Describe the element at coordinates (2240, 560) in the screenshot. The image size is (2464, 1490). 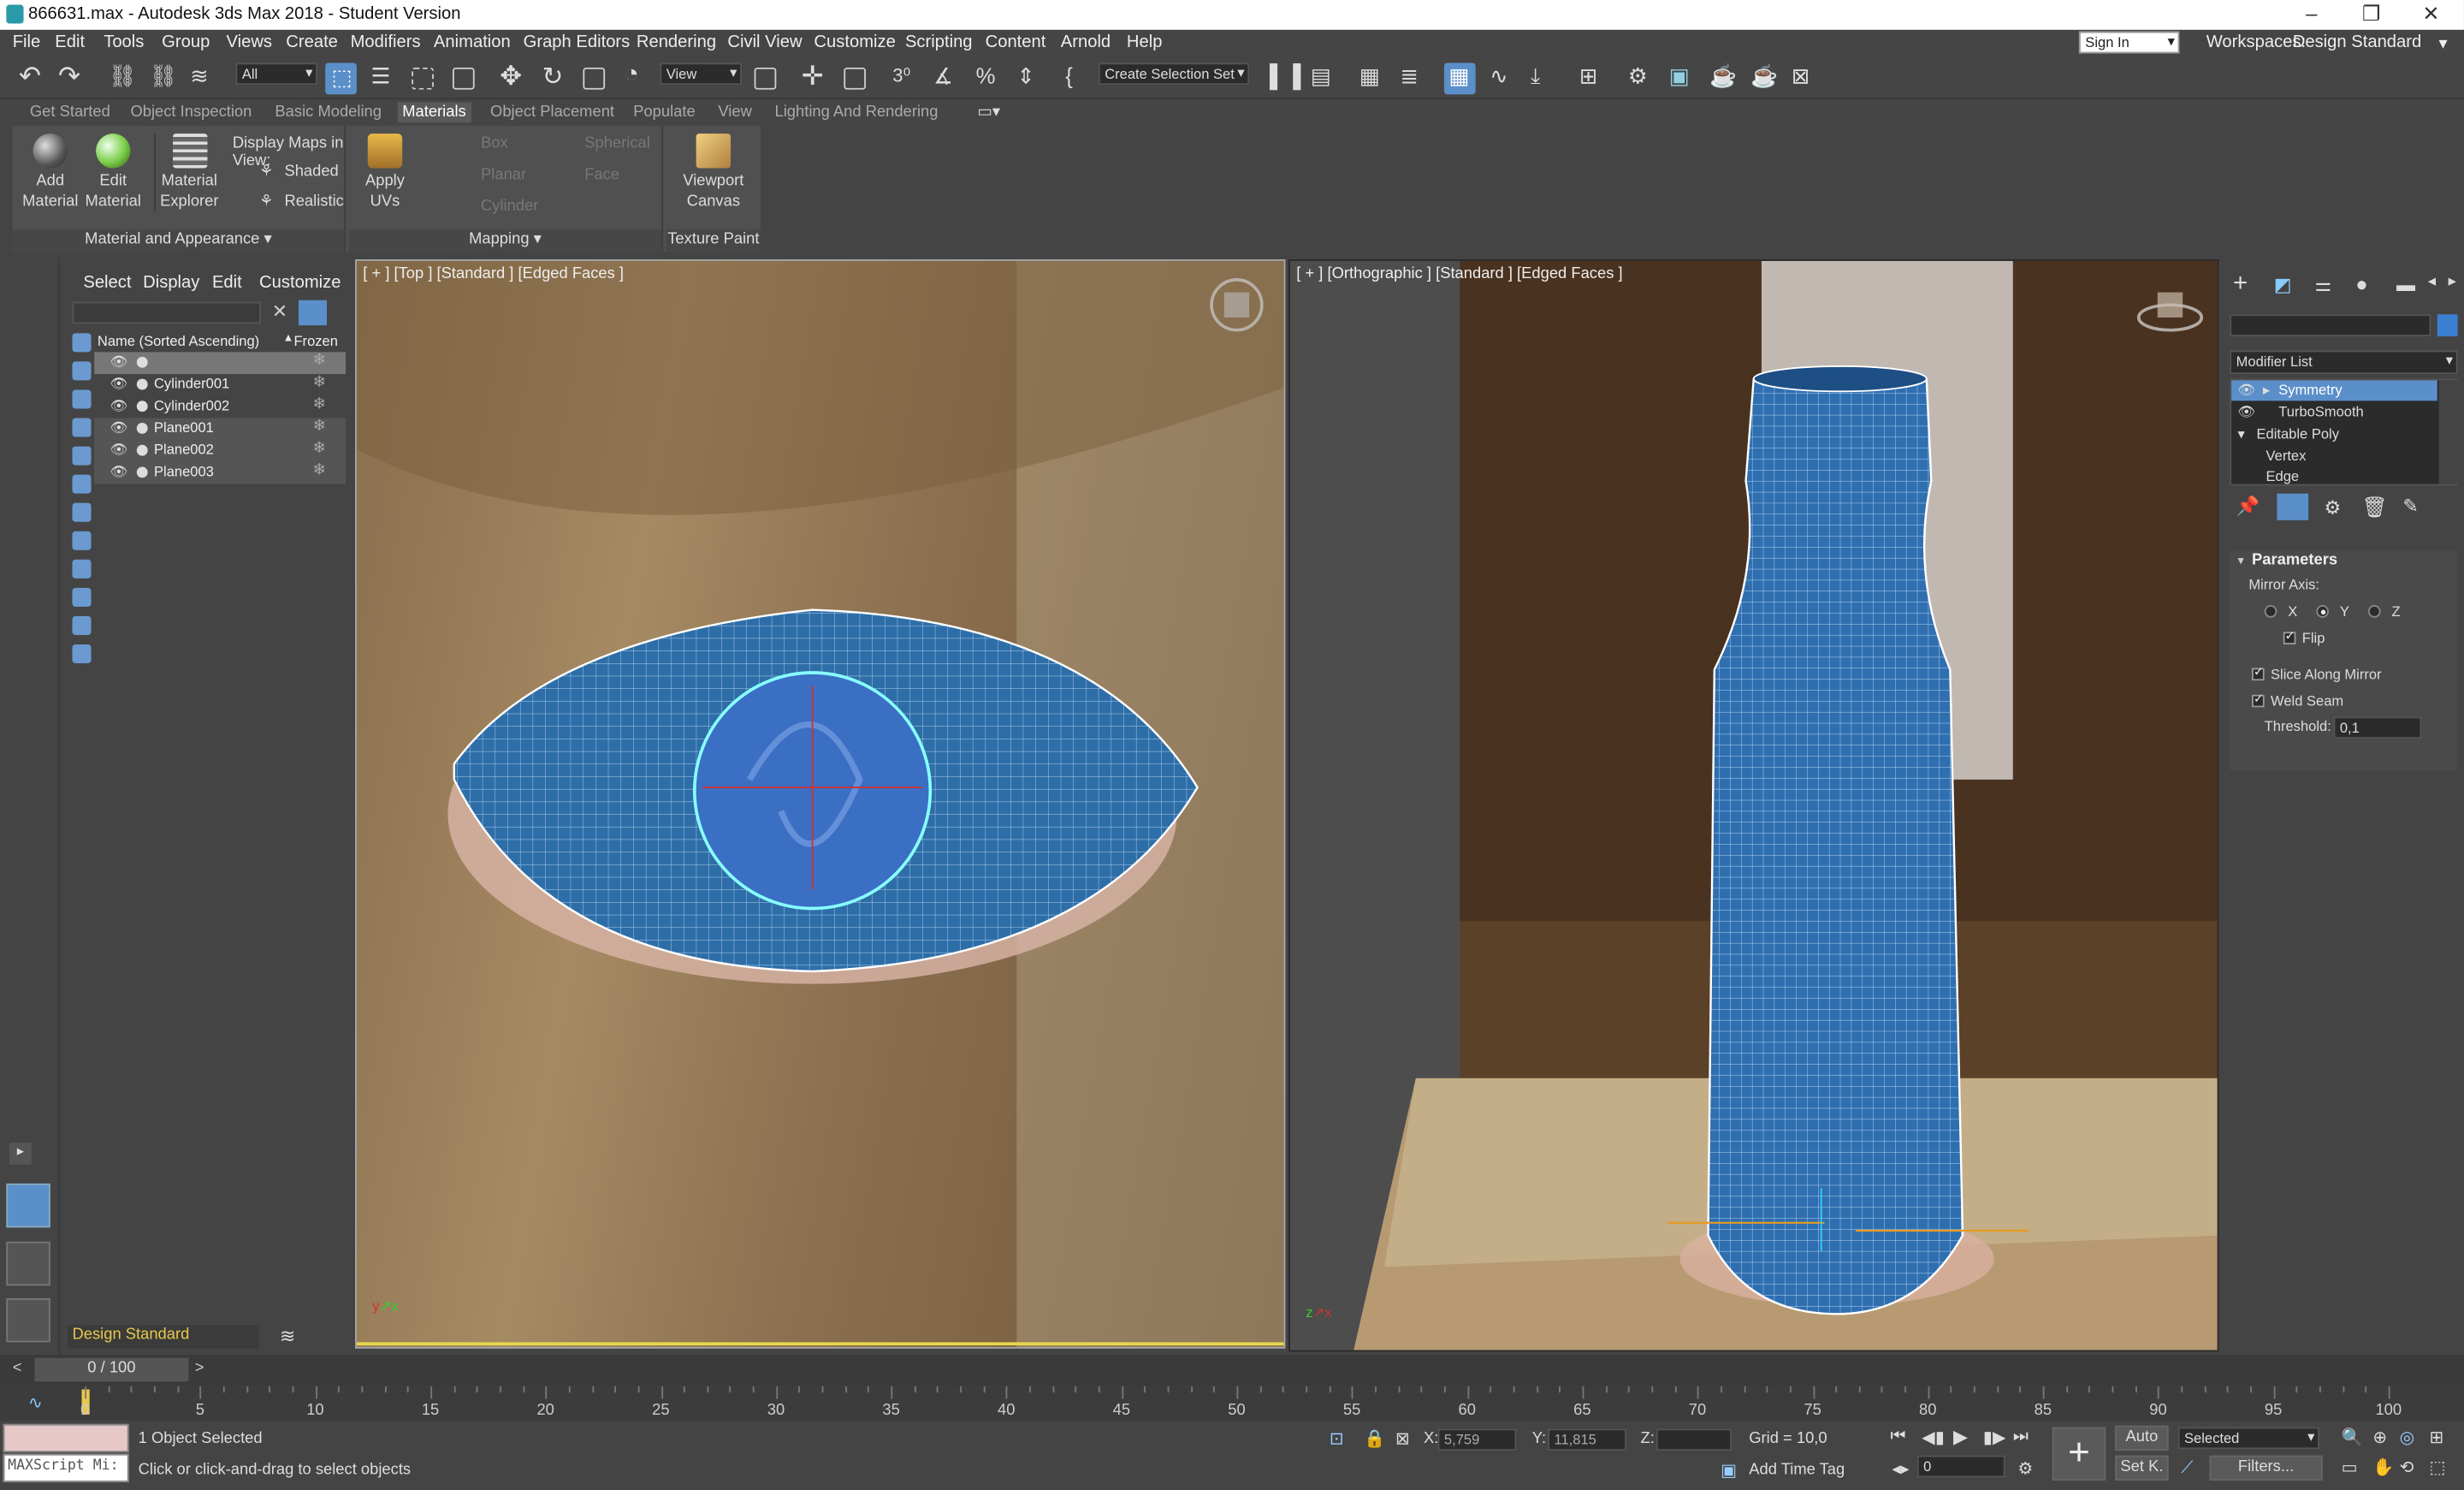
I see `rollout-collapse-icon: ▾` at that location.